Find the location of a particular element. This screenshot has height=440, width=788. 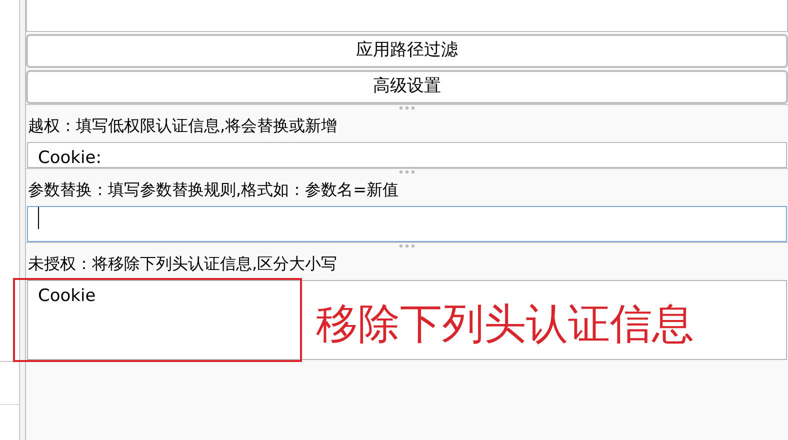

input-field is located at coordinates (407, 224).